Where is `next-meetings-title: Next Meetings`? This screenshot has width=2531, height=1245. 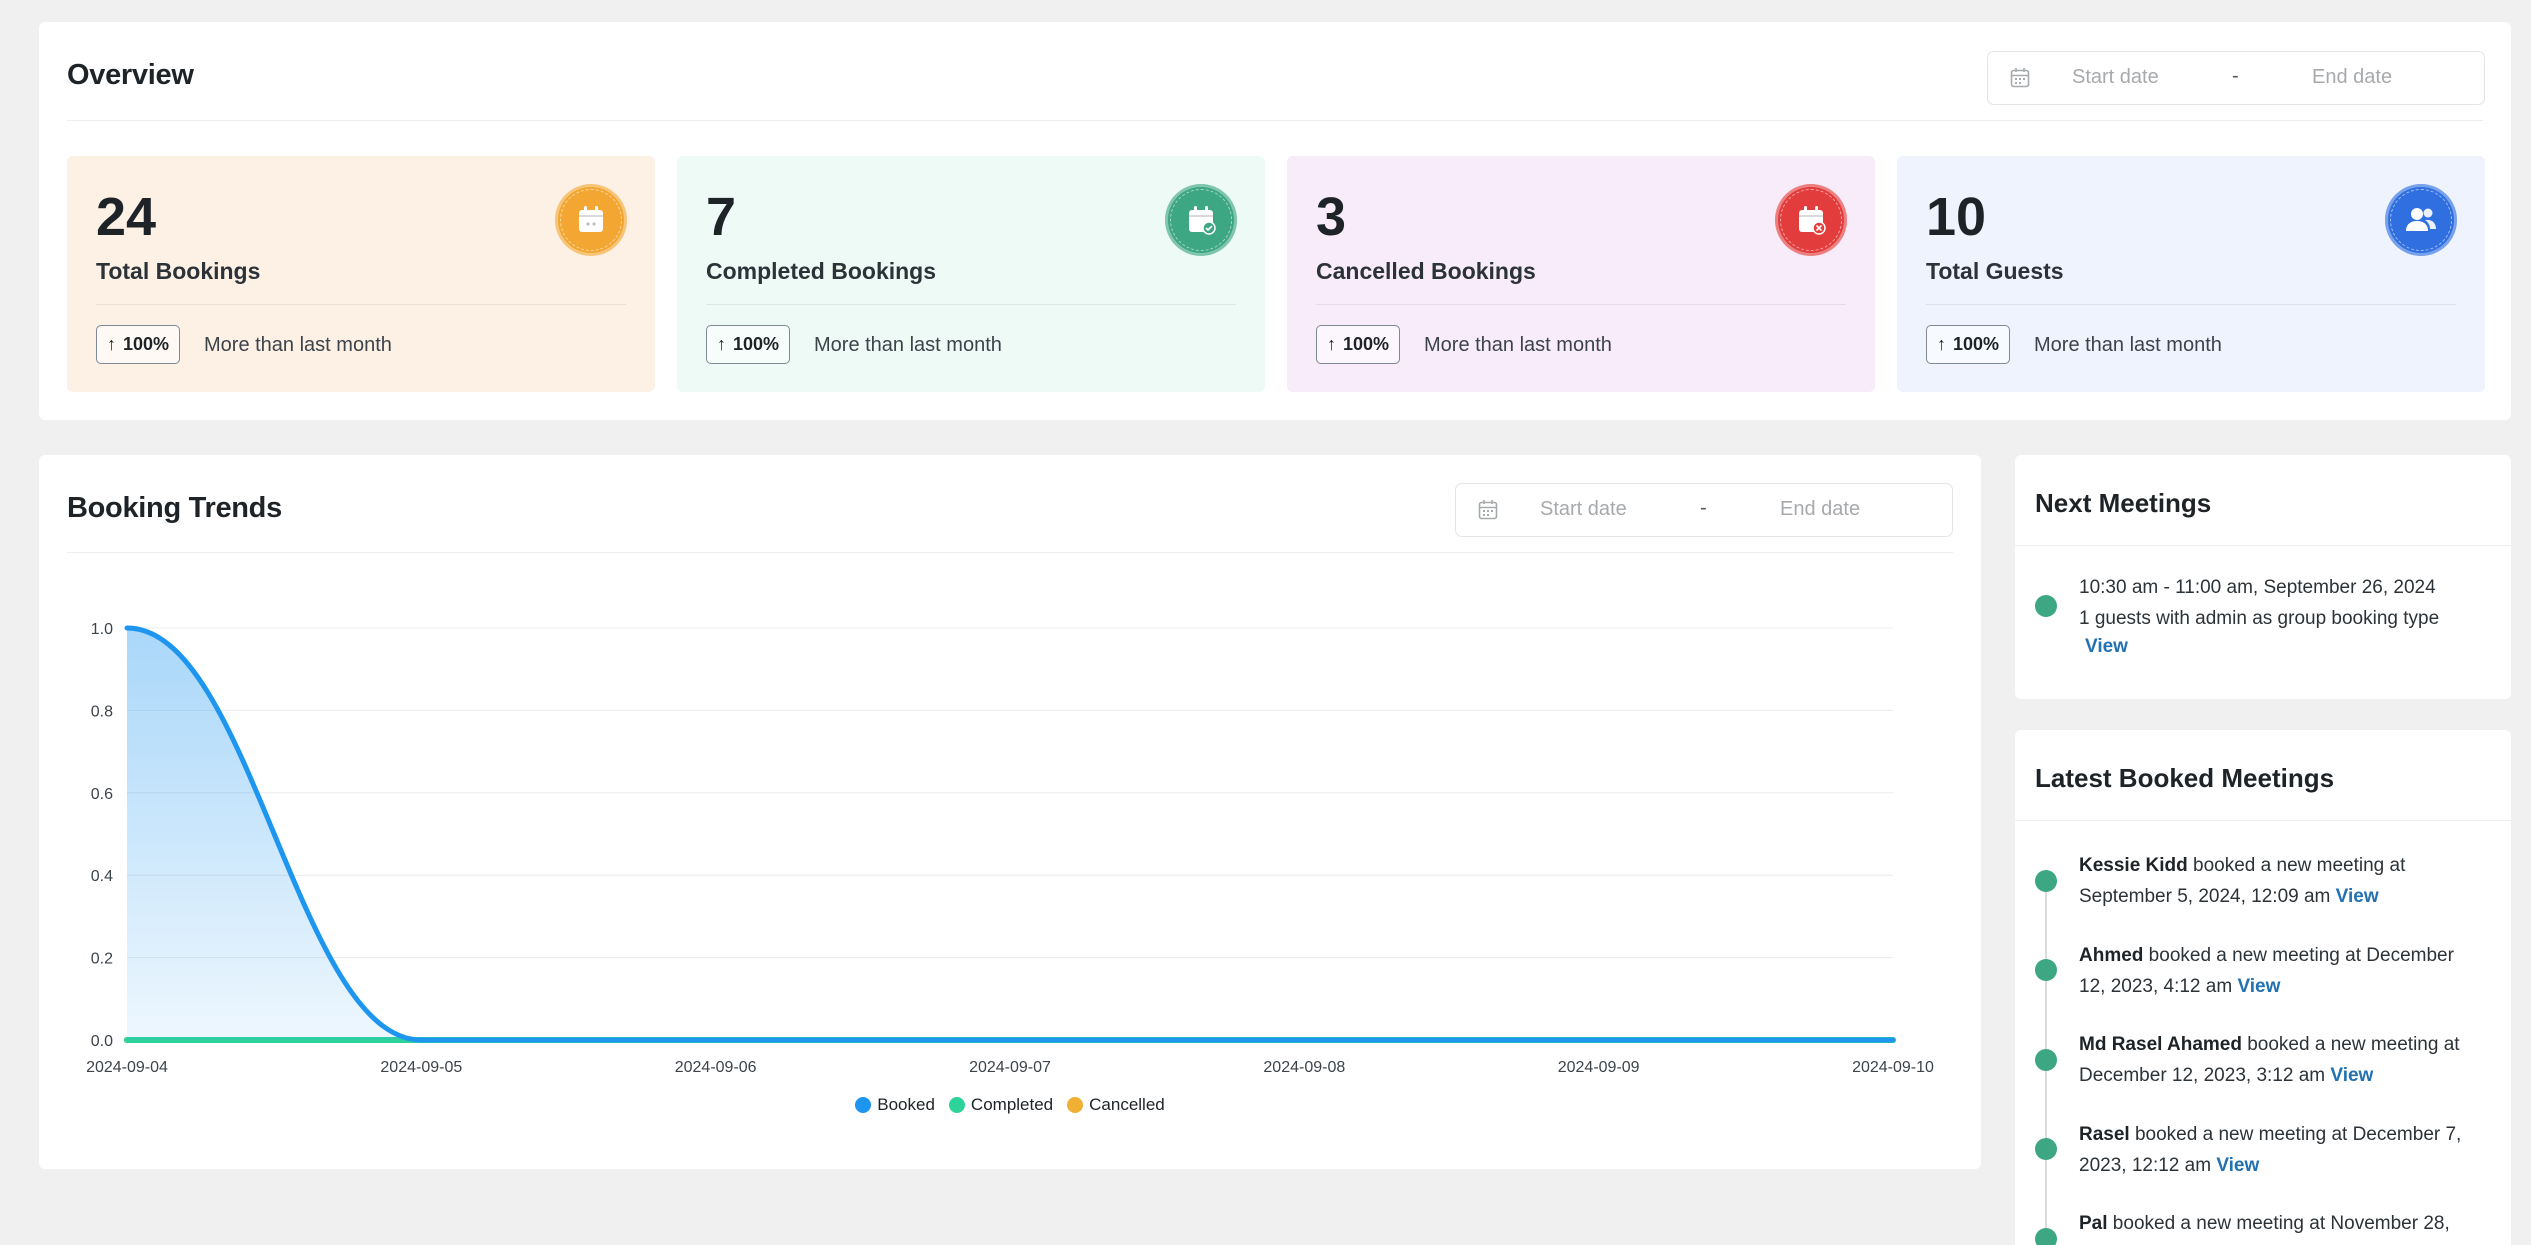
next-meetings-title: Next Meetings is located at coordinates (2123, 503).